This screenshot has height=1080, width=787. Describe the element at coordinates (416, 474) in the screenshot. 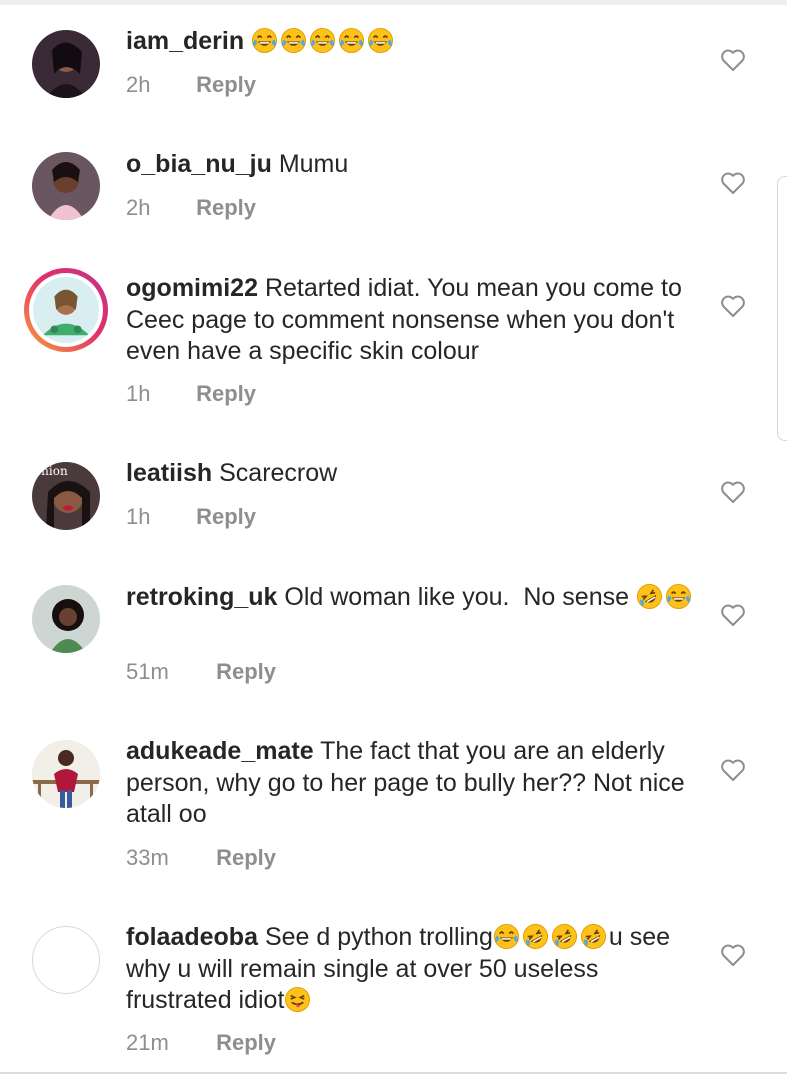

I see `comment-text: leatiish Scarecrow` at that location.